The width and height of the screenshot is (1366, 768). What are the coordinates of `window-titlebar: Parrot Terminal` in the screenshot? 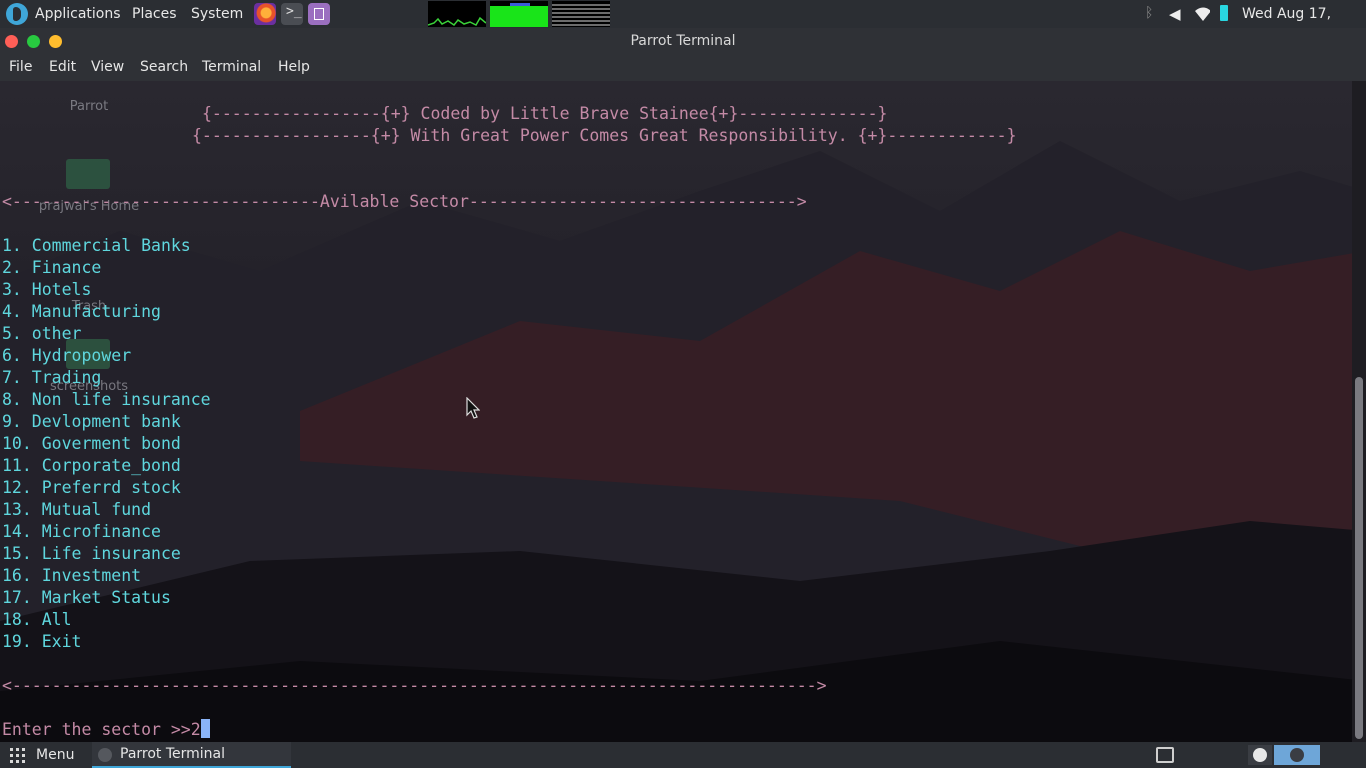 It's located at (683, 41).